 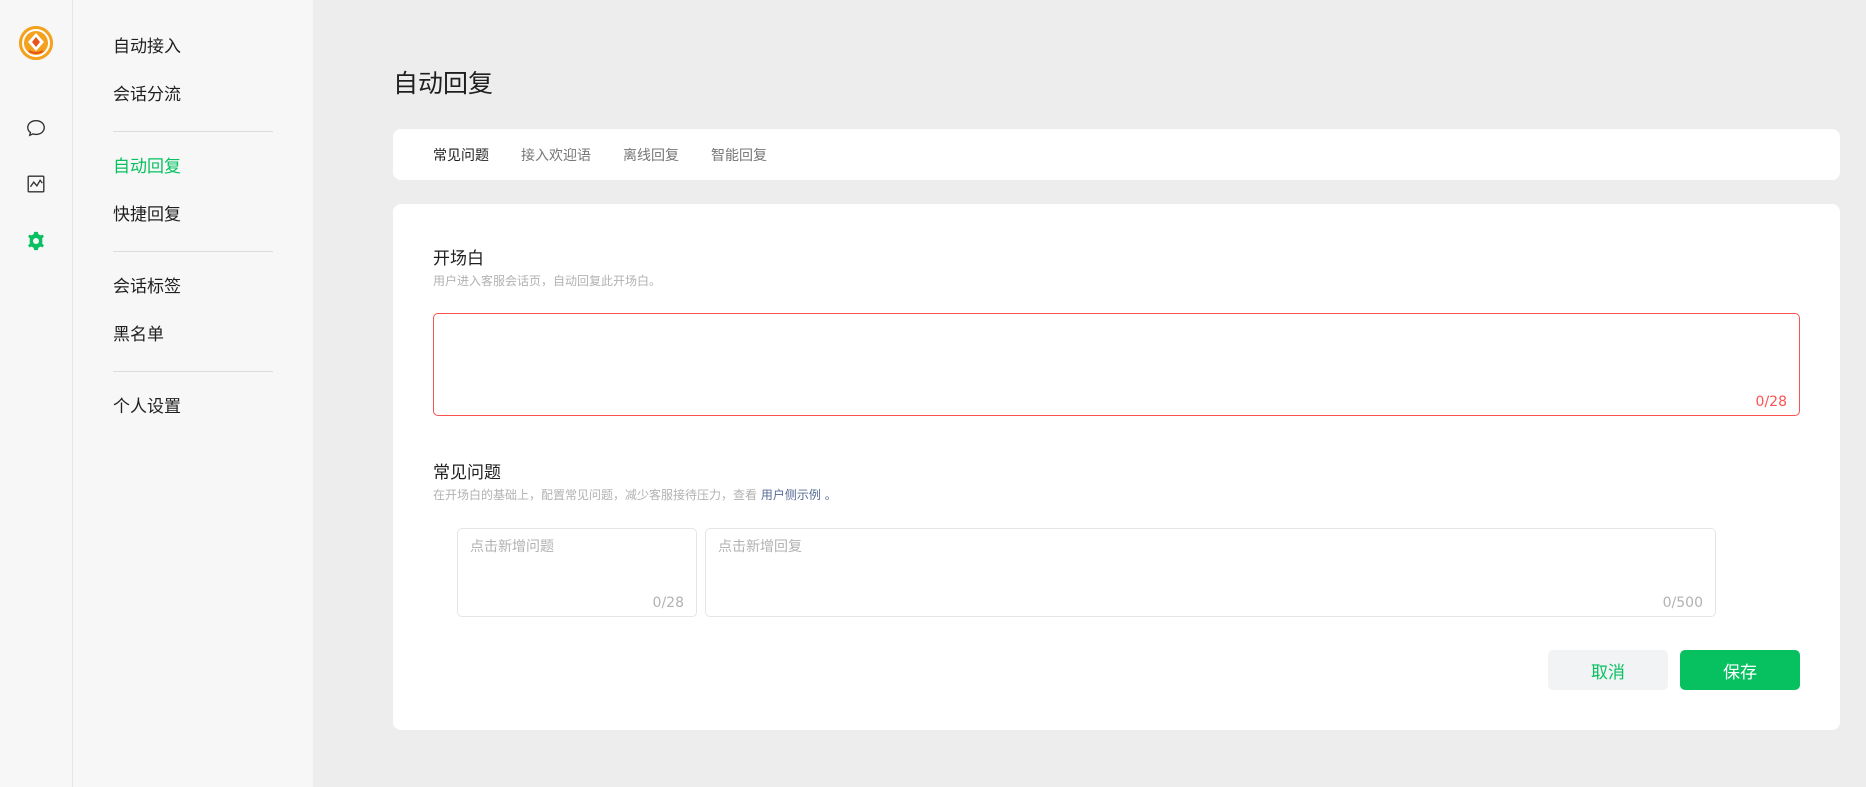 What do you see at coordinates (1771, 402) in the screenshot?
I see `opening-counter: 0/28` at bounding box center [1771, 402].